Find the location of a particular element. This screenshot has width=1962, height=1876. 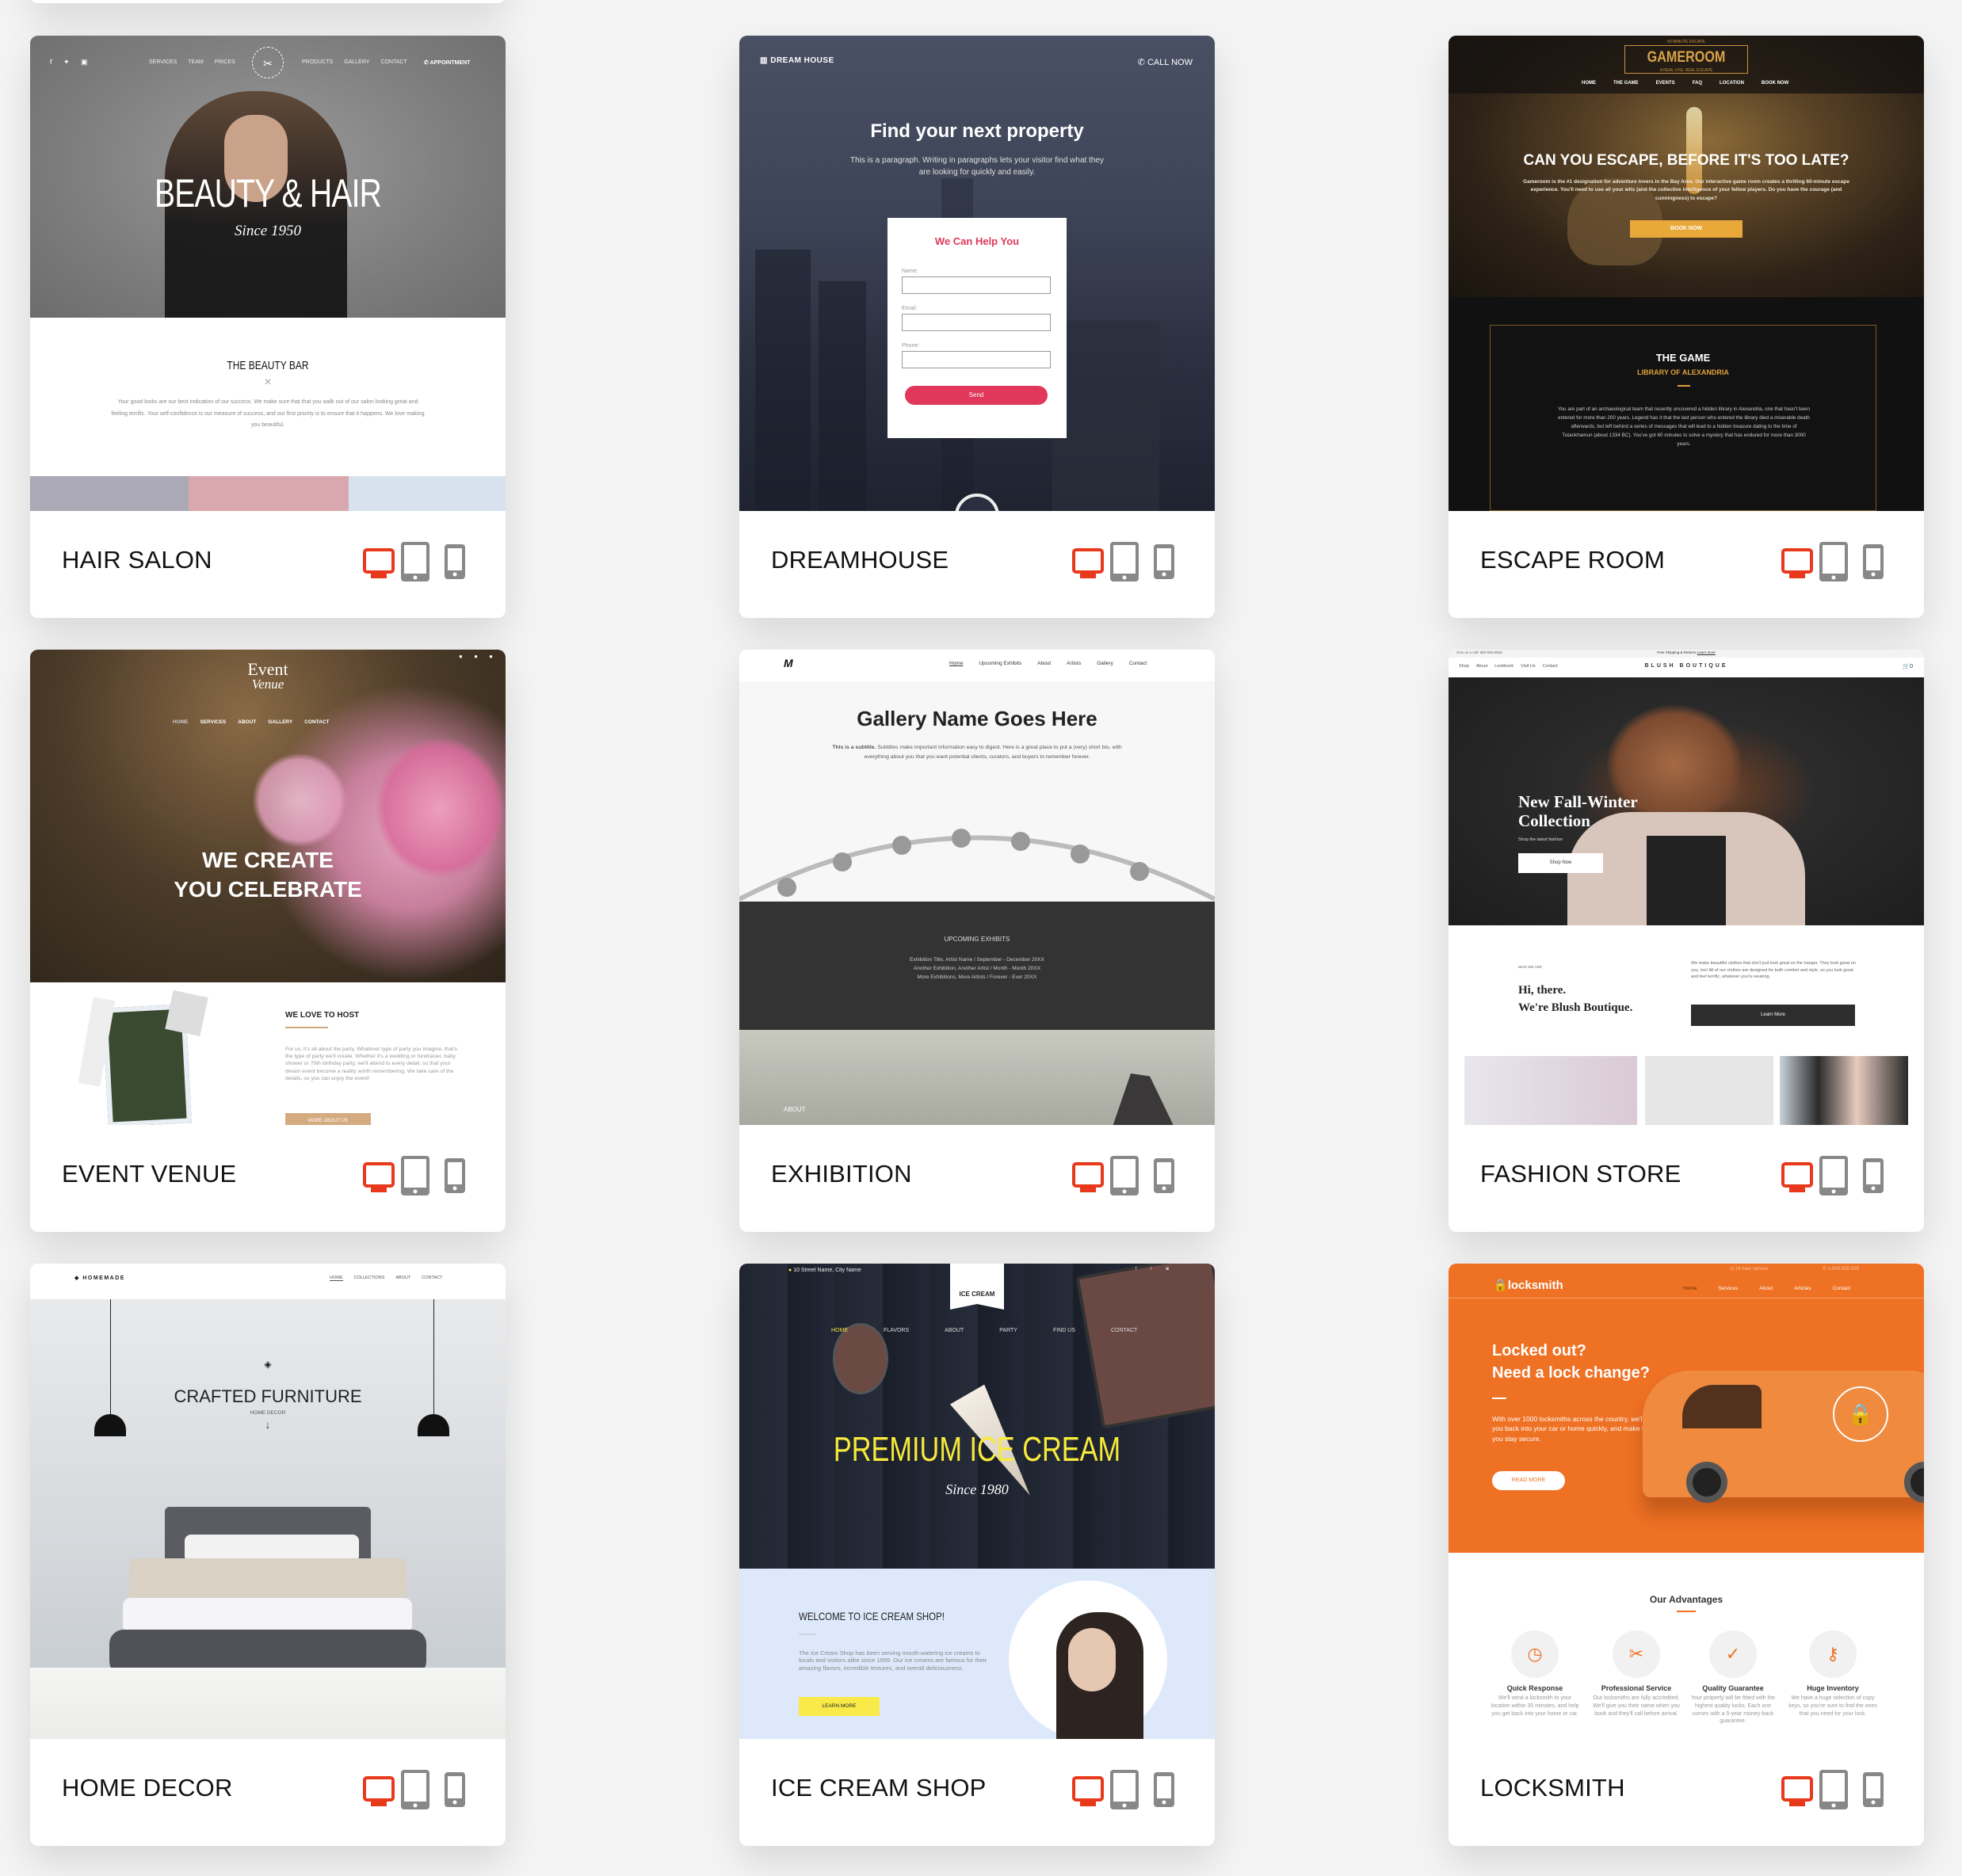

nav: HOME COLLECTIONS ABOUT CONTACT is located at coordinates (386, 1278).